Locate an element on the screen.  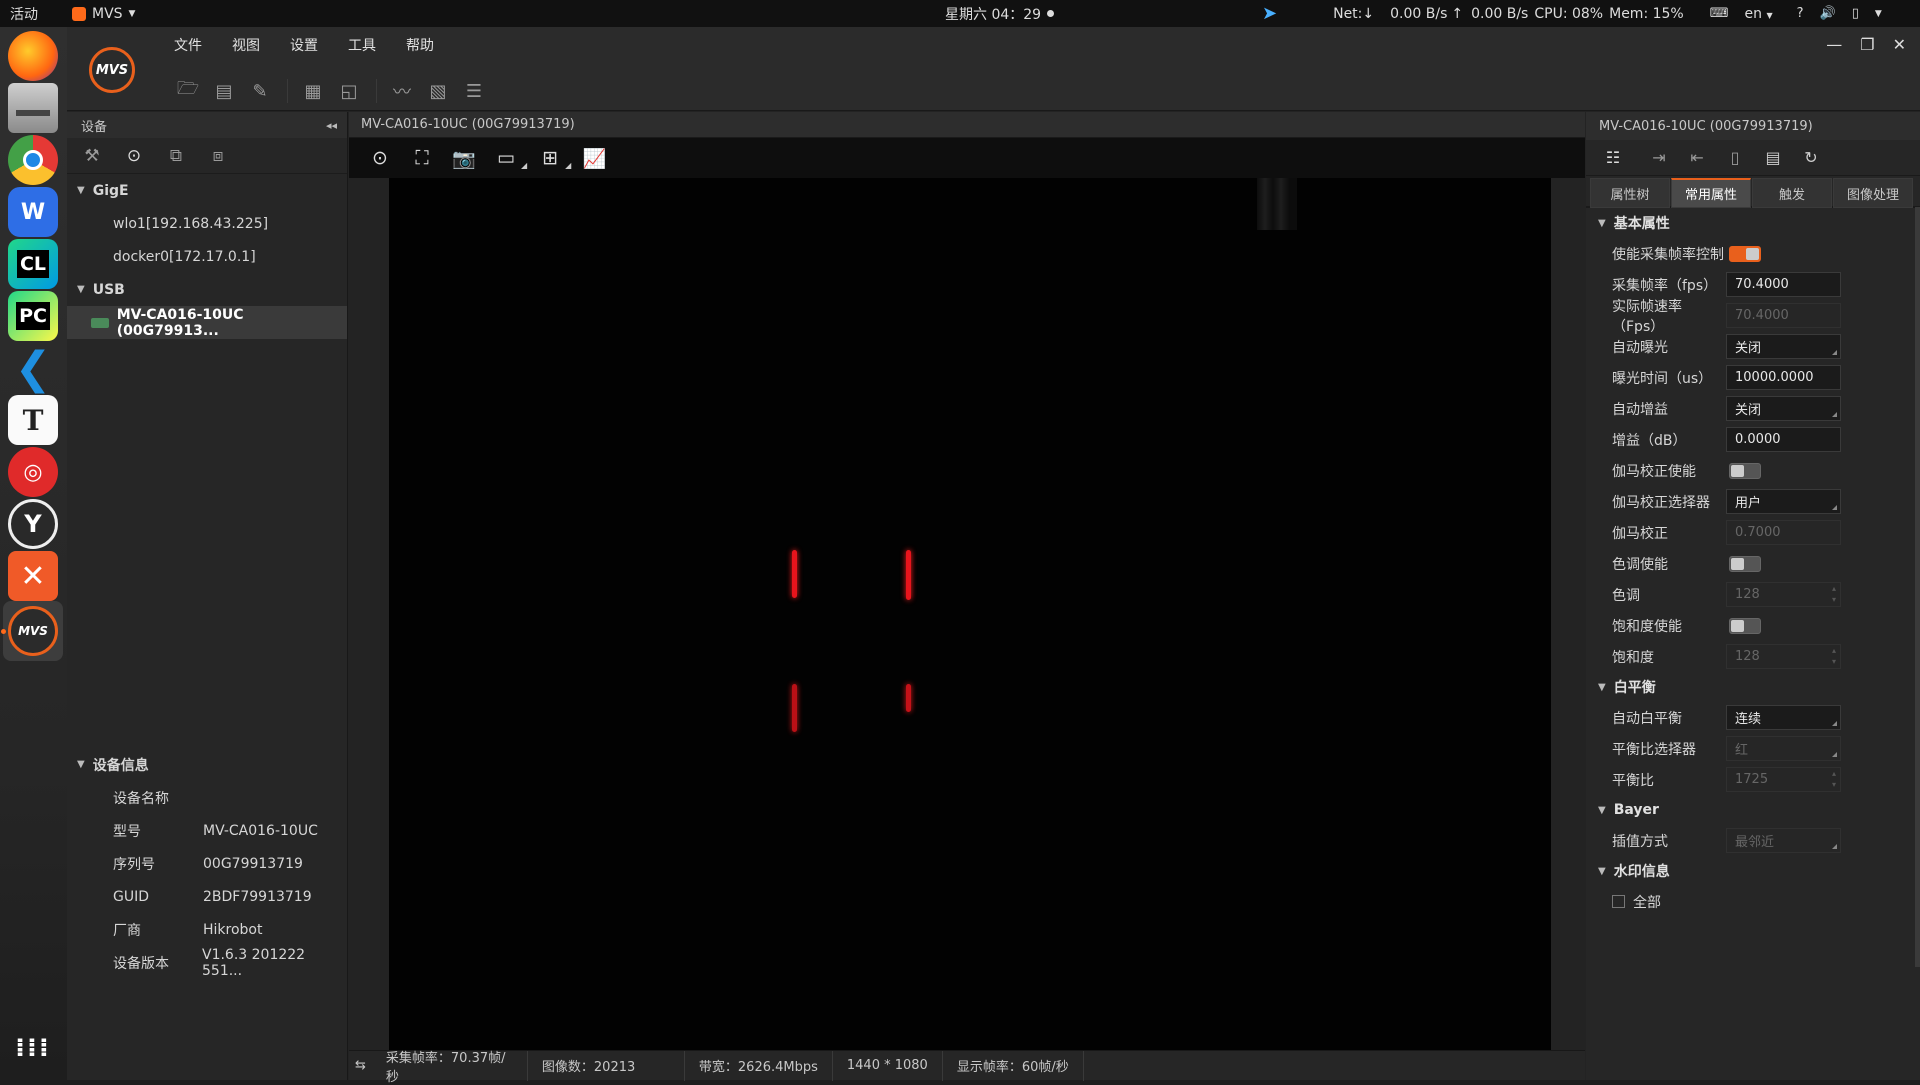
exposure-time-input: 10000.0000 is located at coordinates (1783, 377).